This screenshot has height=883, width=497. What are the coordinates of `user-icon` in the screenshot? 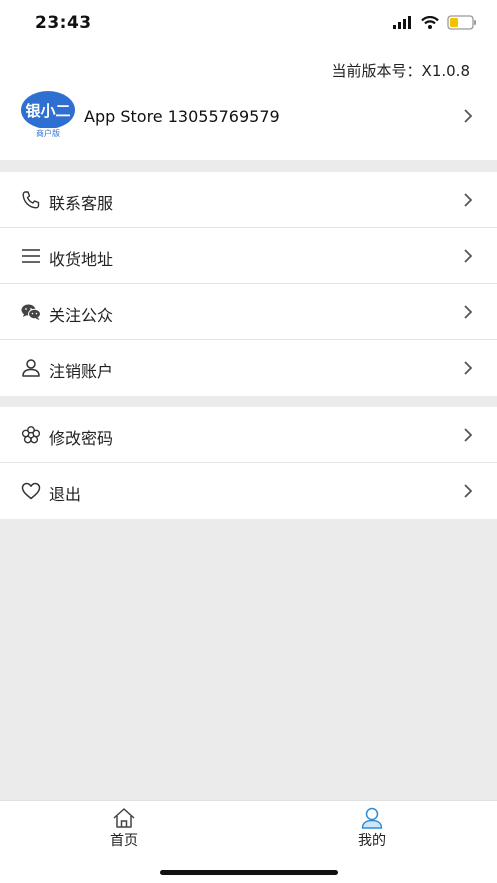 It's located at (31, 368).